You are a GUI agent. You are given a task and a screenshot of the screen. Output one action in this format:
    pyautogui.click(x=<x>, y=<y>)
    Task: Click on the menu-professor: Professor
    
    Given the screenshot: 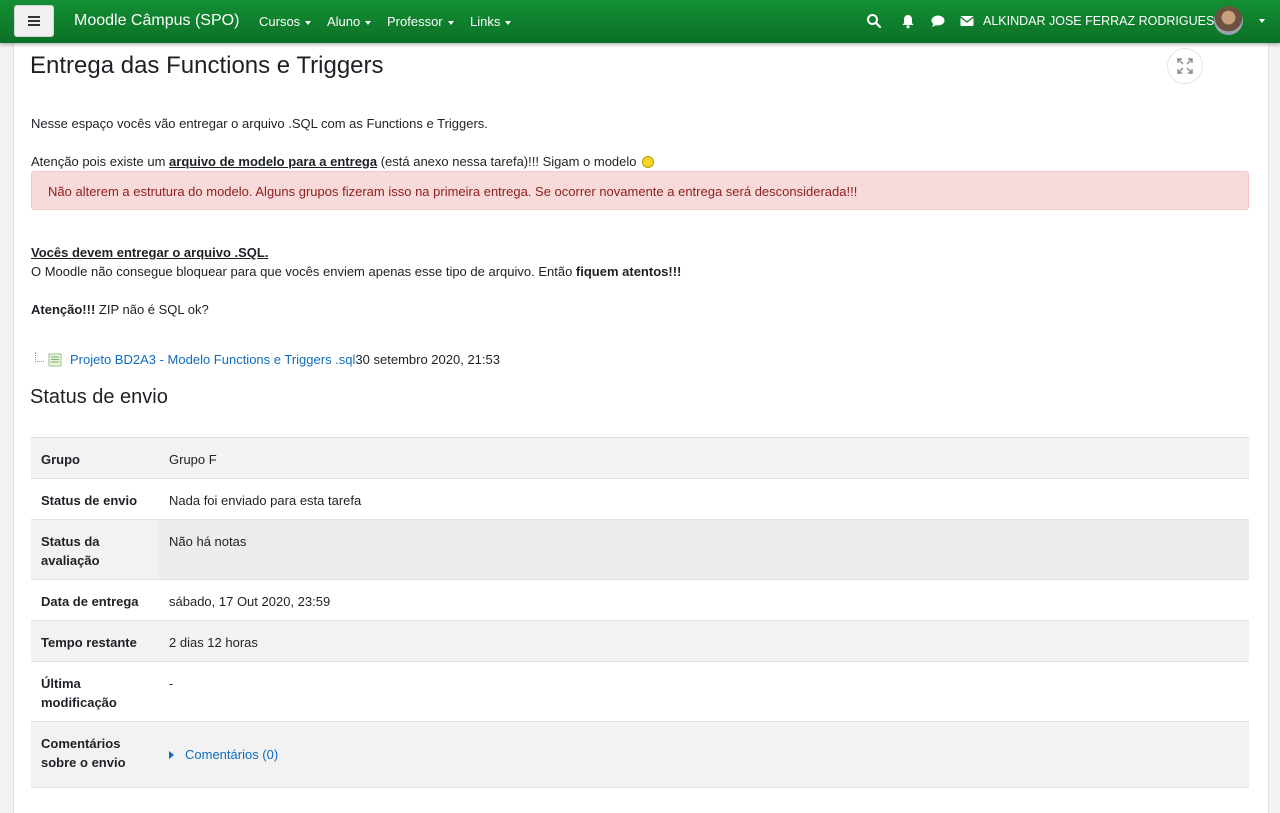 What is the action you would take?
    pyautogui.click(x=420, y=21)
    